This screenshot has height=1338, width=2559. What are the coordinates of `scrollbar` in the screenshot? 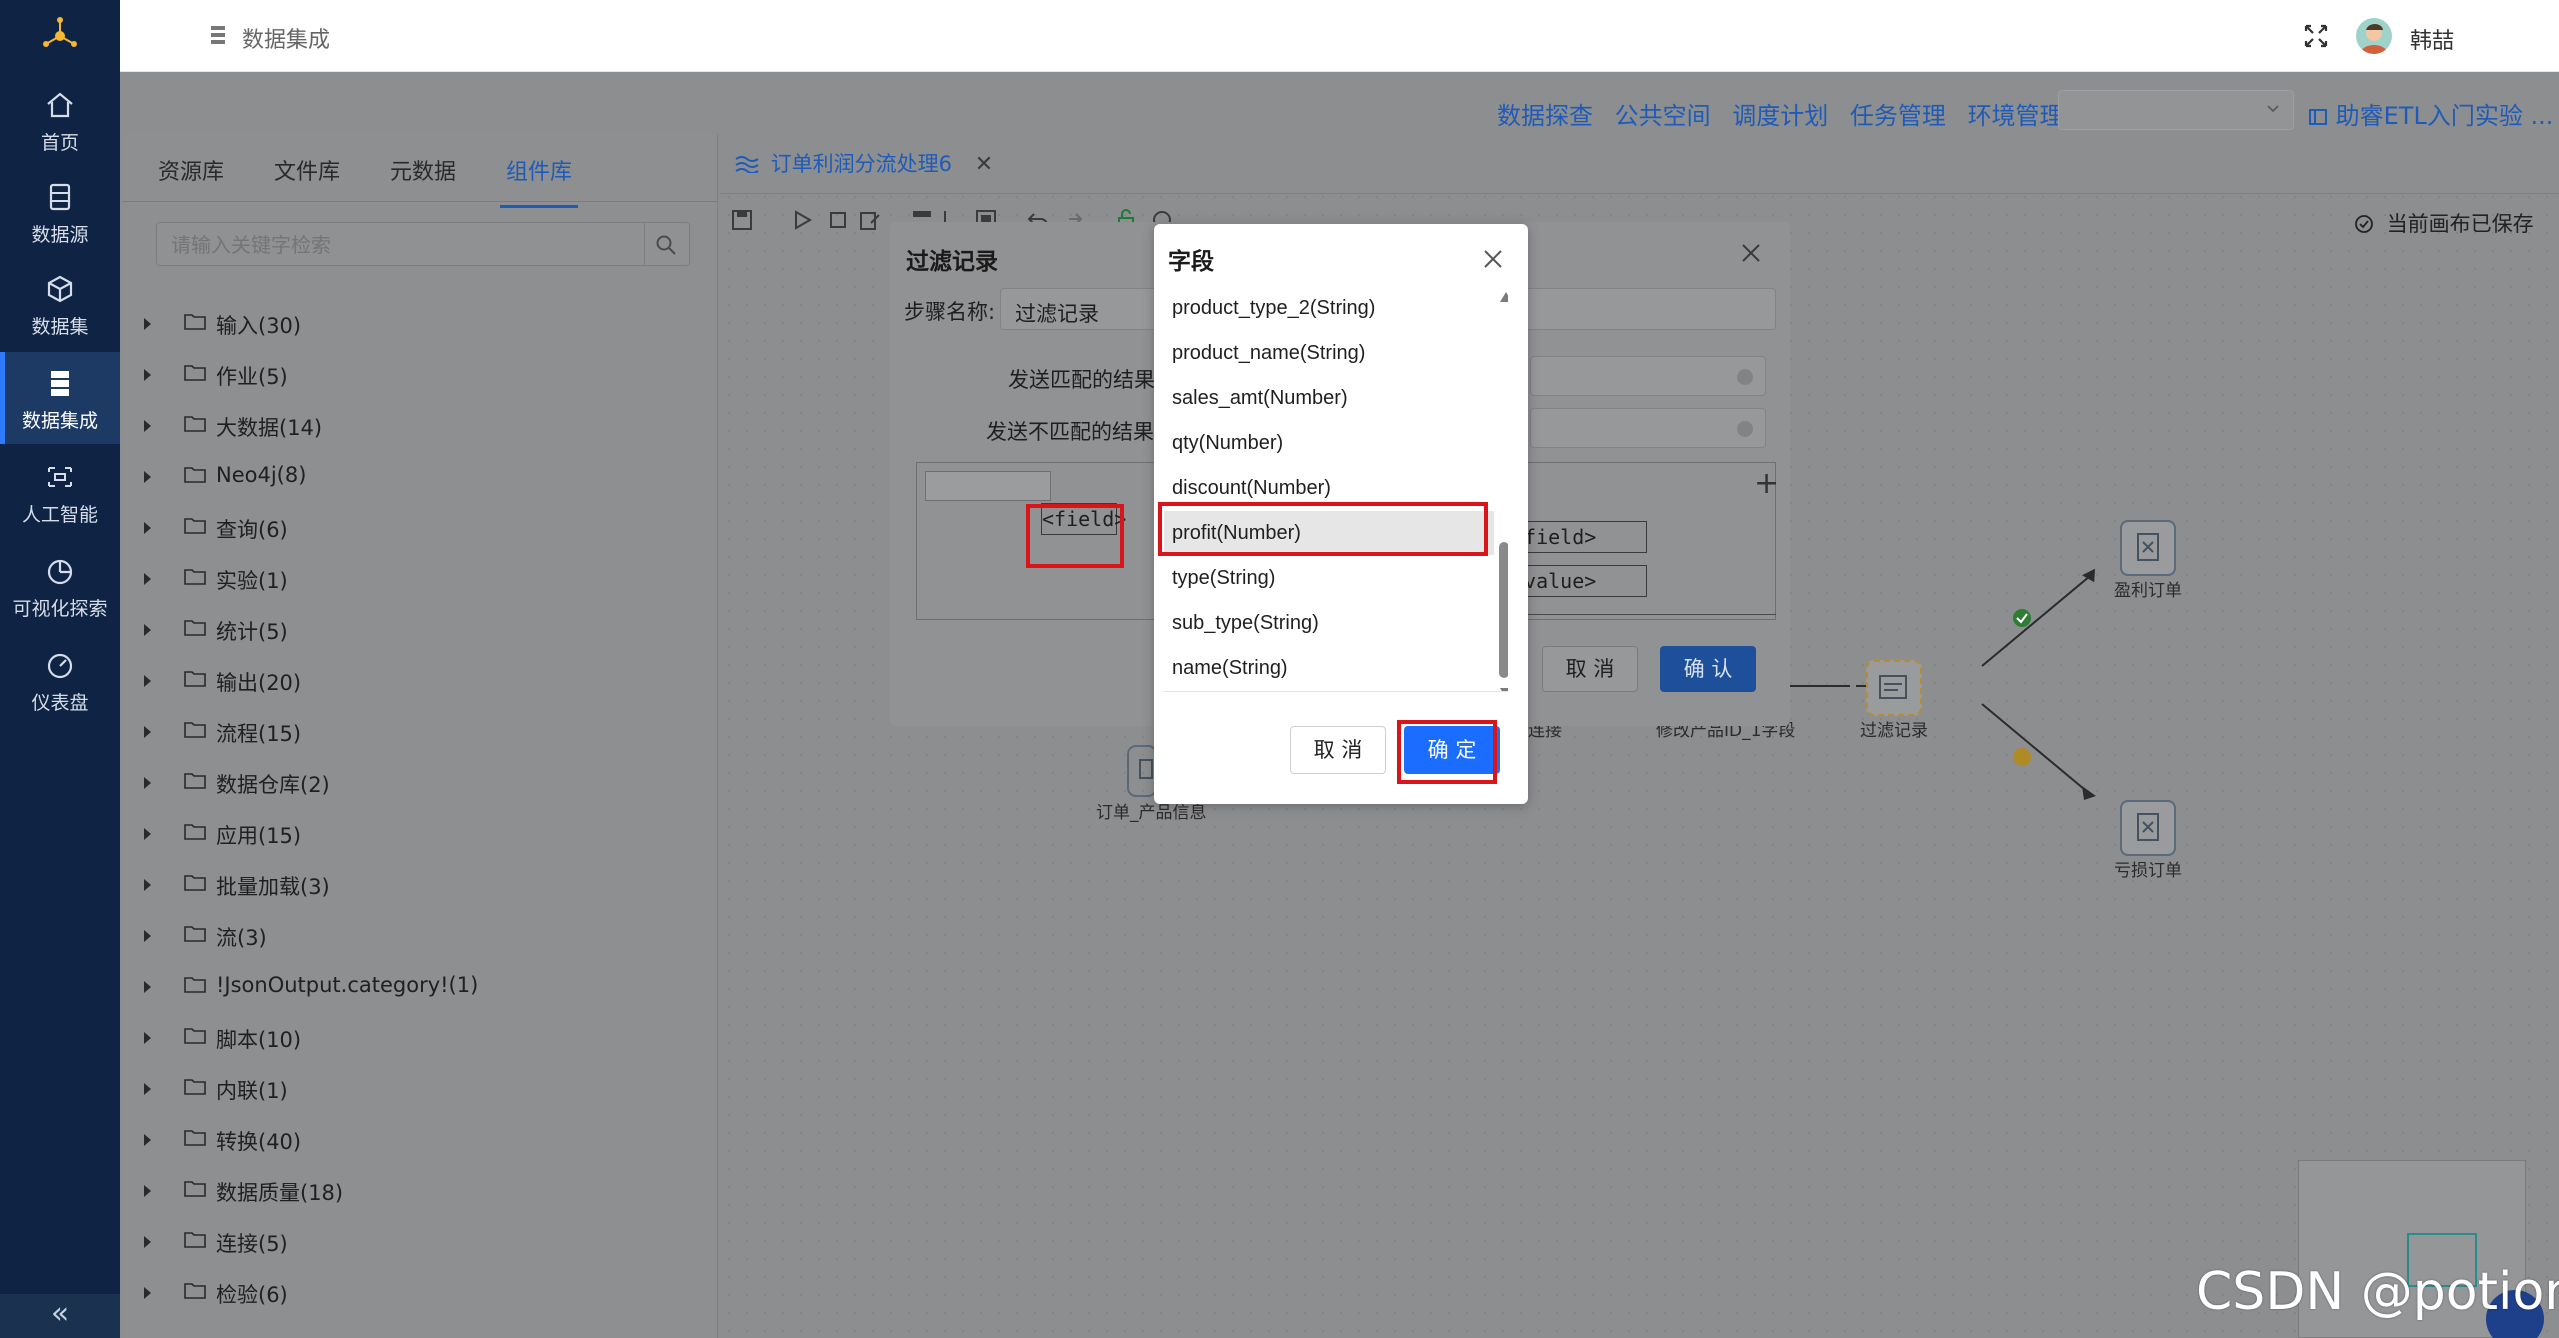 It's located at (1503, 488).